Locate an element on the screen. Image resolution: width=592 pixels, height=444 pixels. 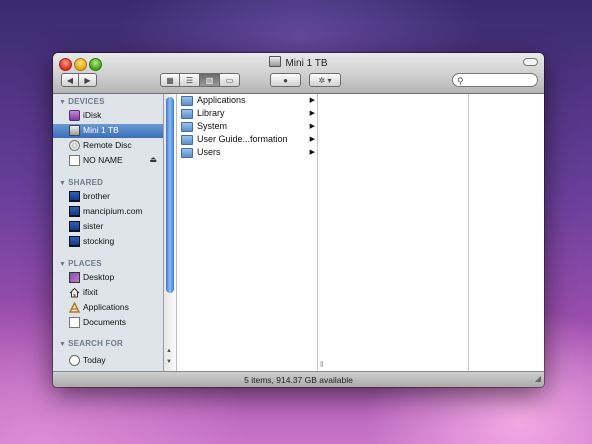
back-button: ◀ is located at coordinates (70, 80).